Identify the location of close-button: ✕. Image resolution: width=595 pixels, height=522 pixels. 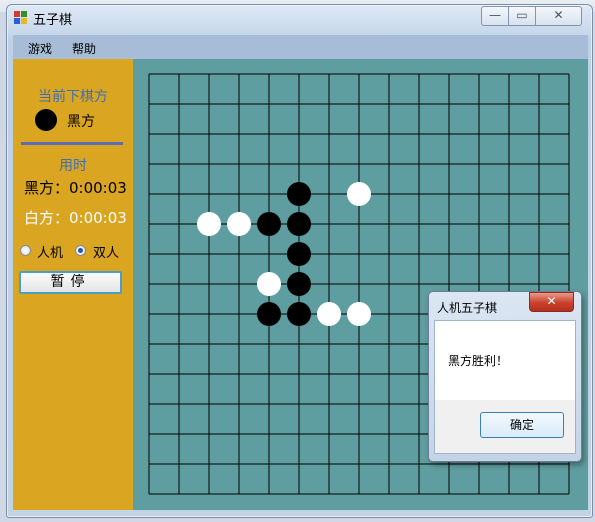
(558, 16).